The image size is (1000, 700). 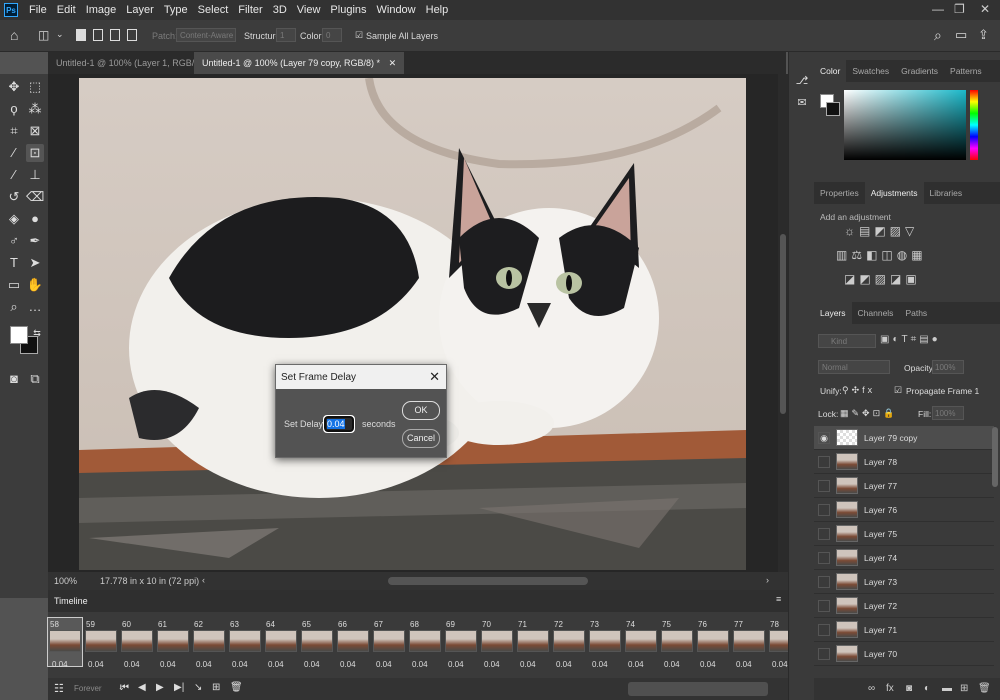 I want to click on timeline-frame: 58 0.04, so click(x=65, y=643).